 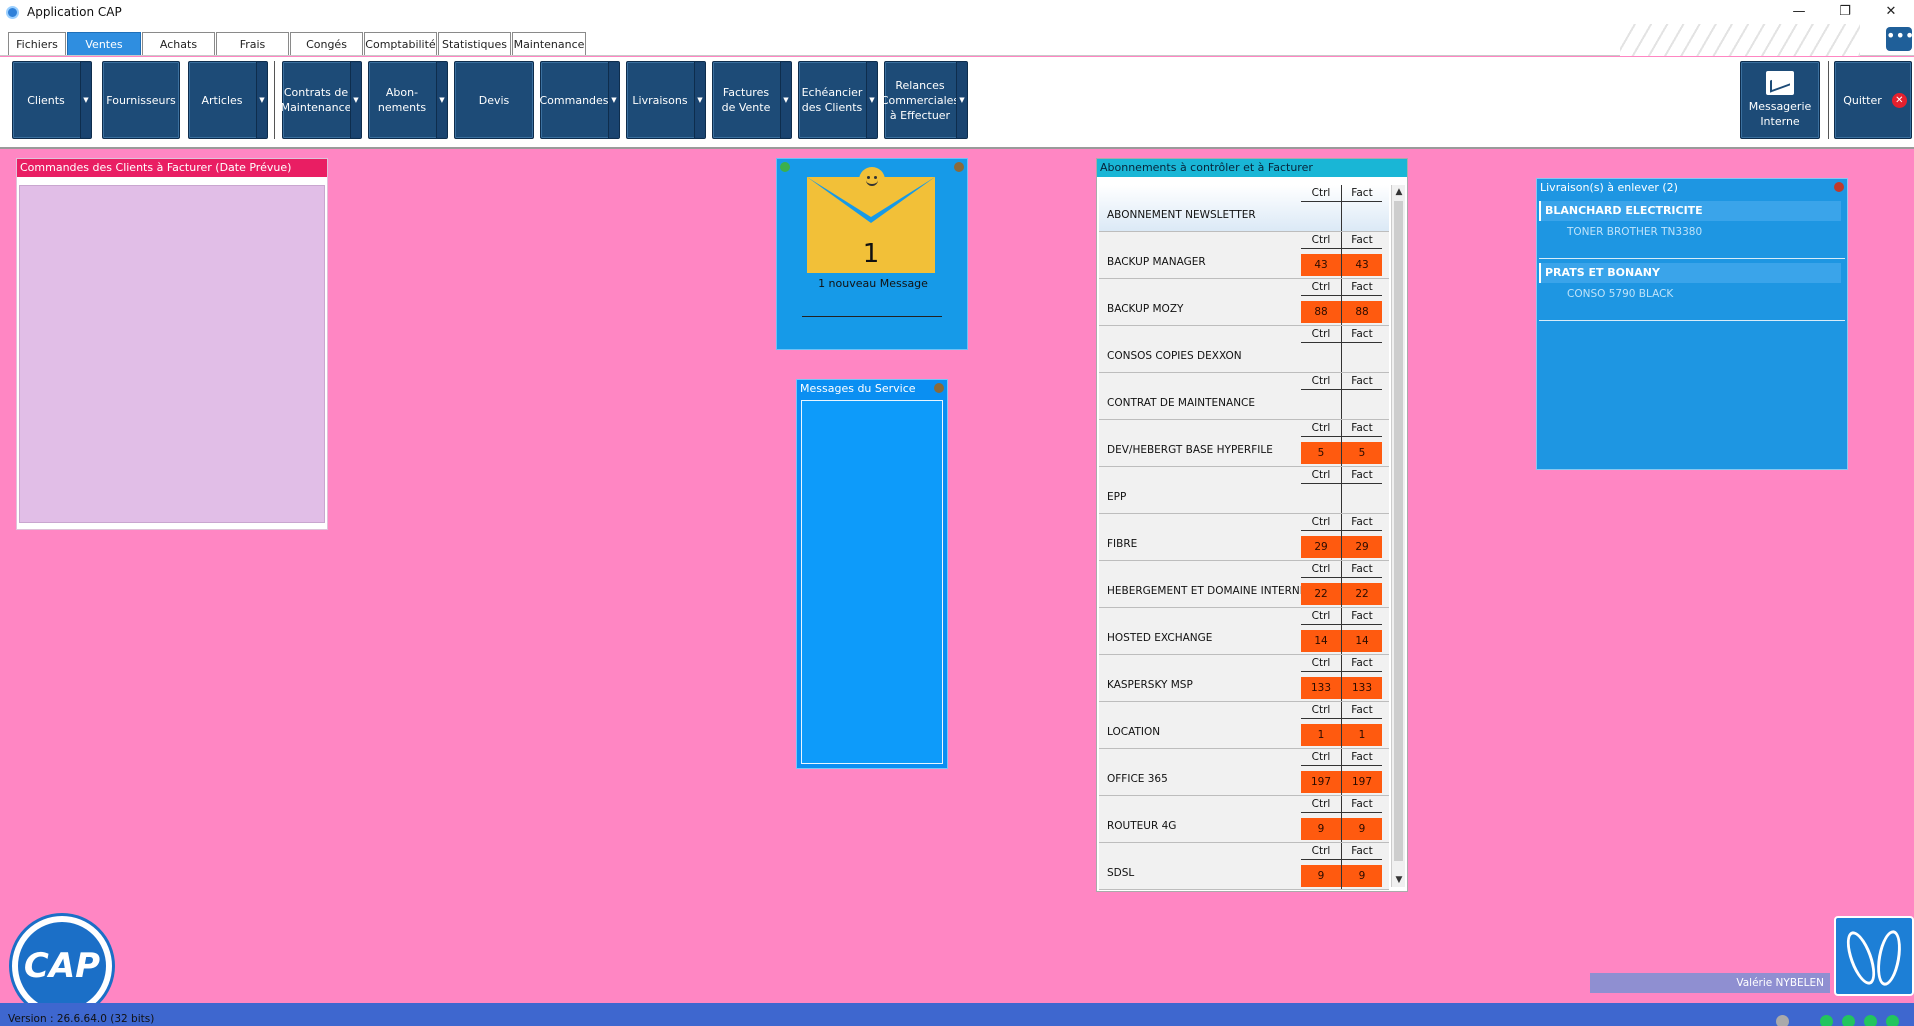 I want to click on fact-value: 43, so click(x=1362, y=265).